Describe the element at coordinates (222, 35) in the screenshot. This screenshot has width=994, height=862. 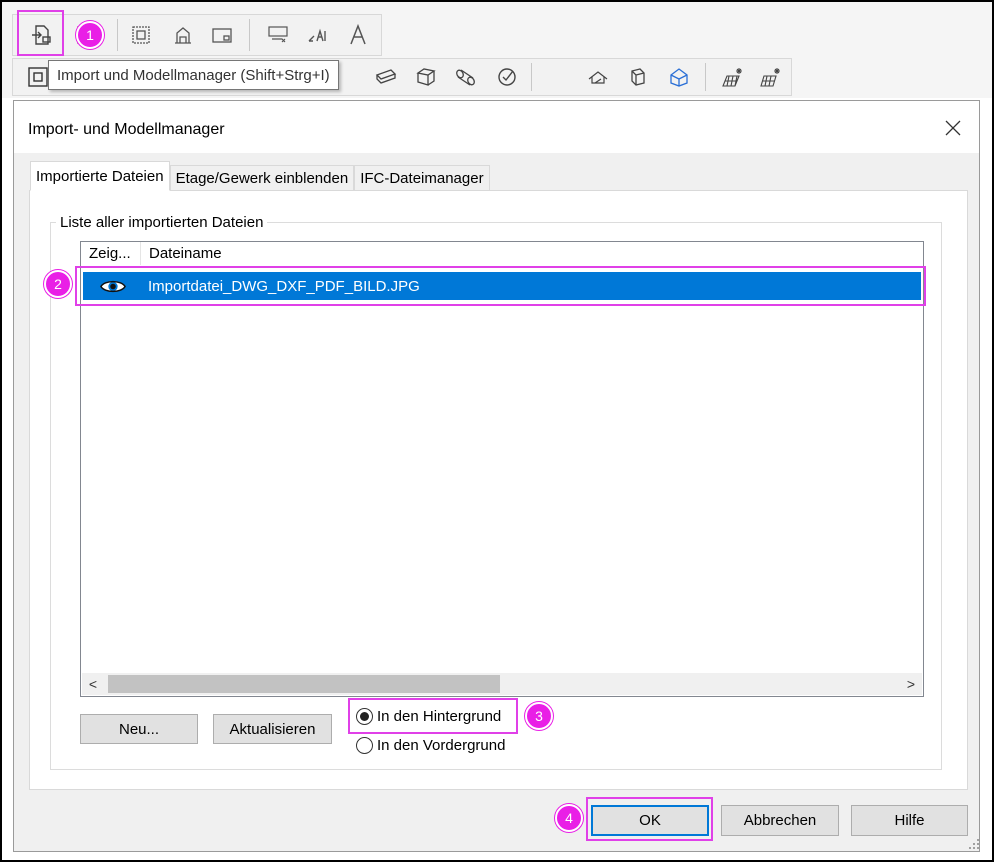
I see `frame-icon` at that location.